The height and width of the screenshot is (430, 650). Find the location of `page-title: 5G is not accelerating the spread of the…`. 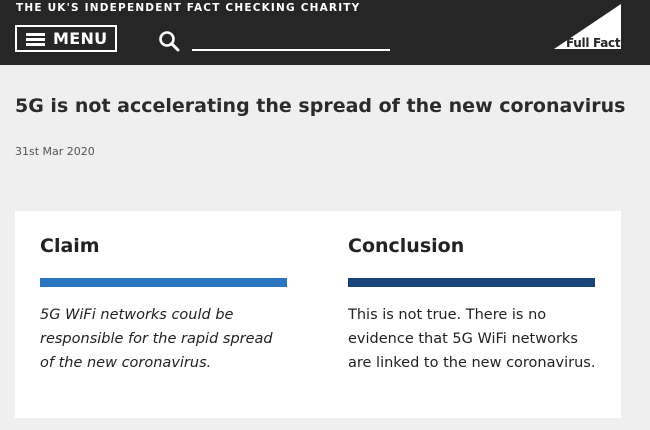

page-title: 5G is not accelerating the spread of the… is located at coordinates (320, 106).